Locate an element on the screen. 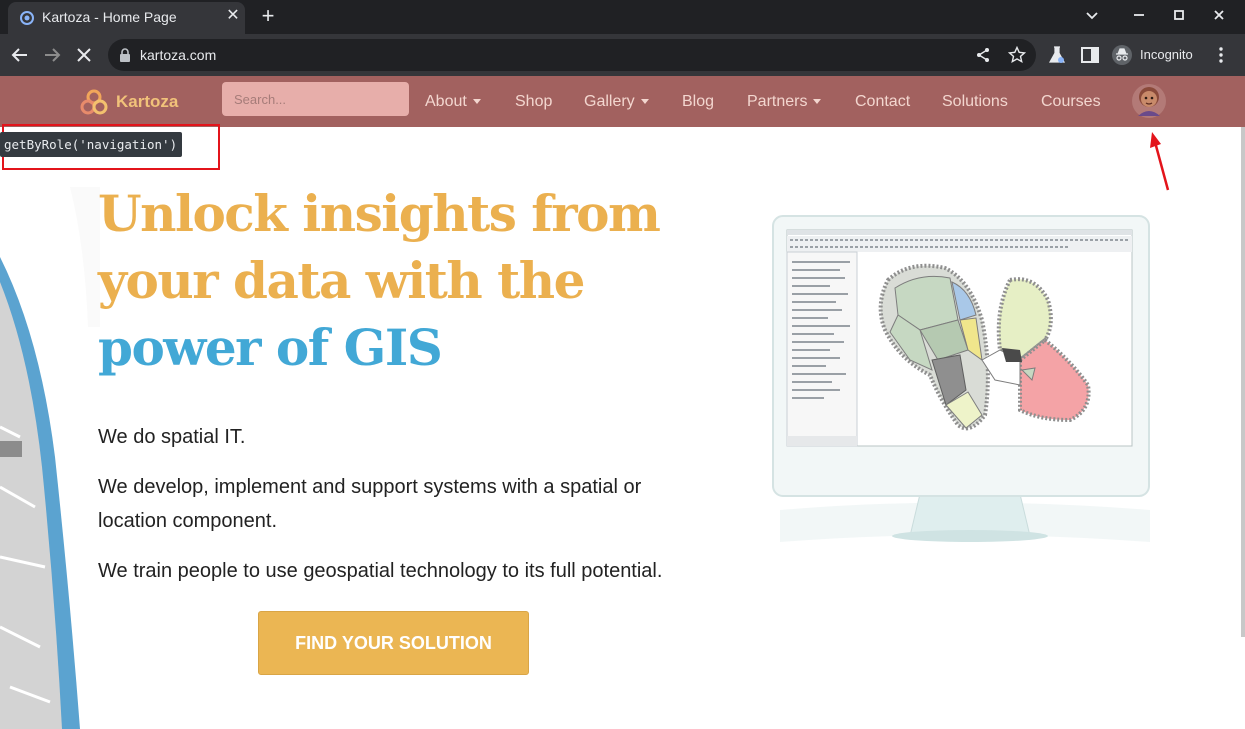  nav-item-label: About is located at coordinates (446, 101).